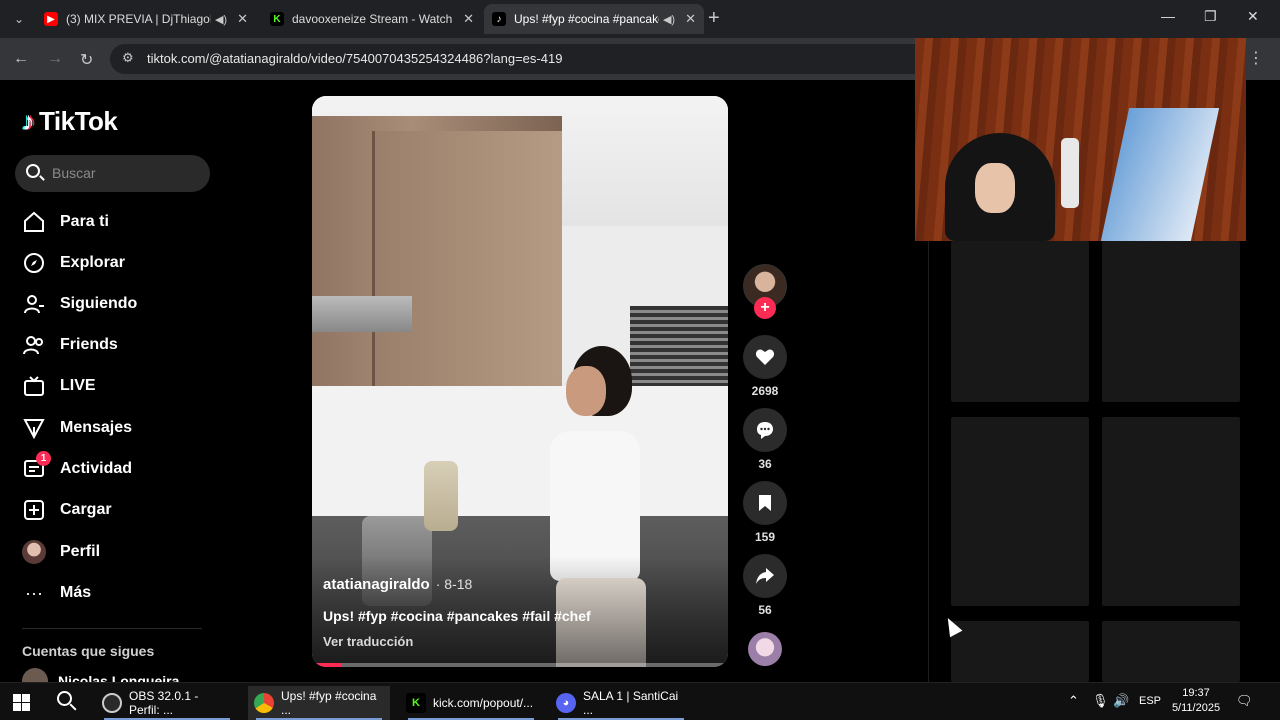 The height and width of the screenshot is (720, 1280). What do you see at coordinates (765, 649) in the screenshot?
I see `sound-disc-avatar` at bounding box center [765, 649].